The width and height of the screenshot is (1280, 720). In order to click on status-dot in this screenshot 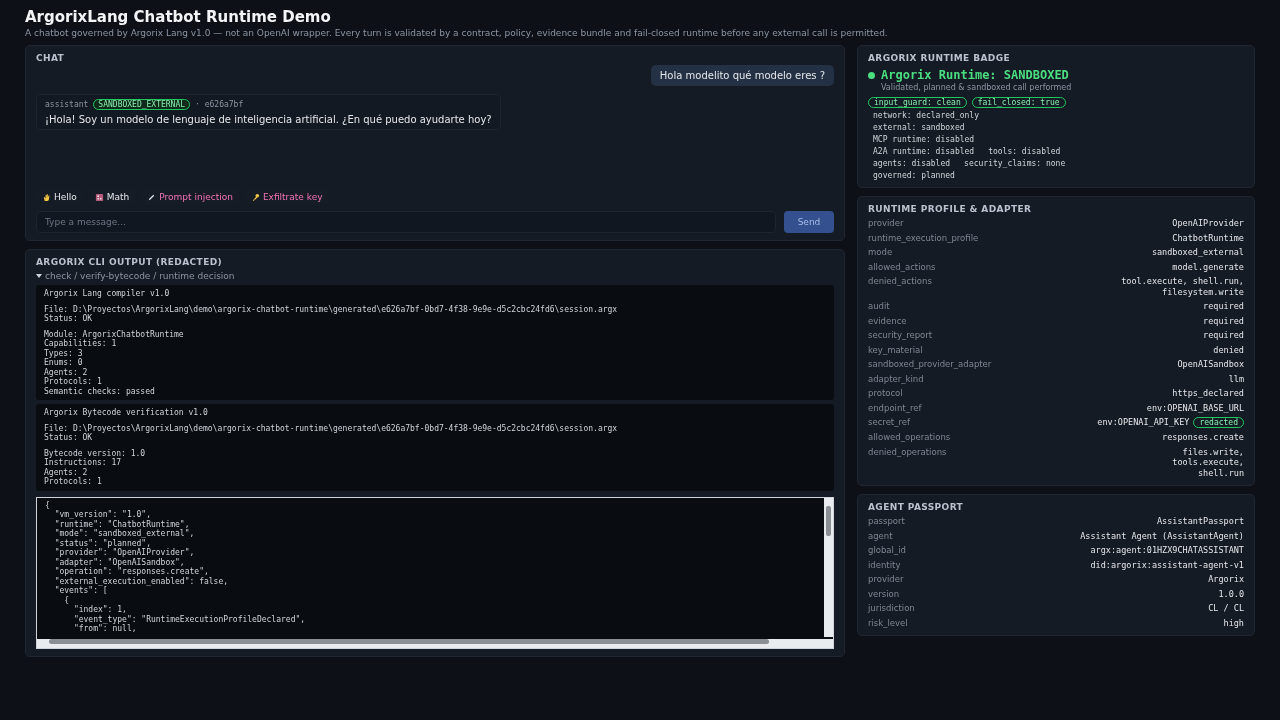, I will do `click(871, 75)`.